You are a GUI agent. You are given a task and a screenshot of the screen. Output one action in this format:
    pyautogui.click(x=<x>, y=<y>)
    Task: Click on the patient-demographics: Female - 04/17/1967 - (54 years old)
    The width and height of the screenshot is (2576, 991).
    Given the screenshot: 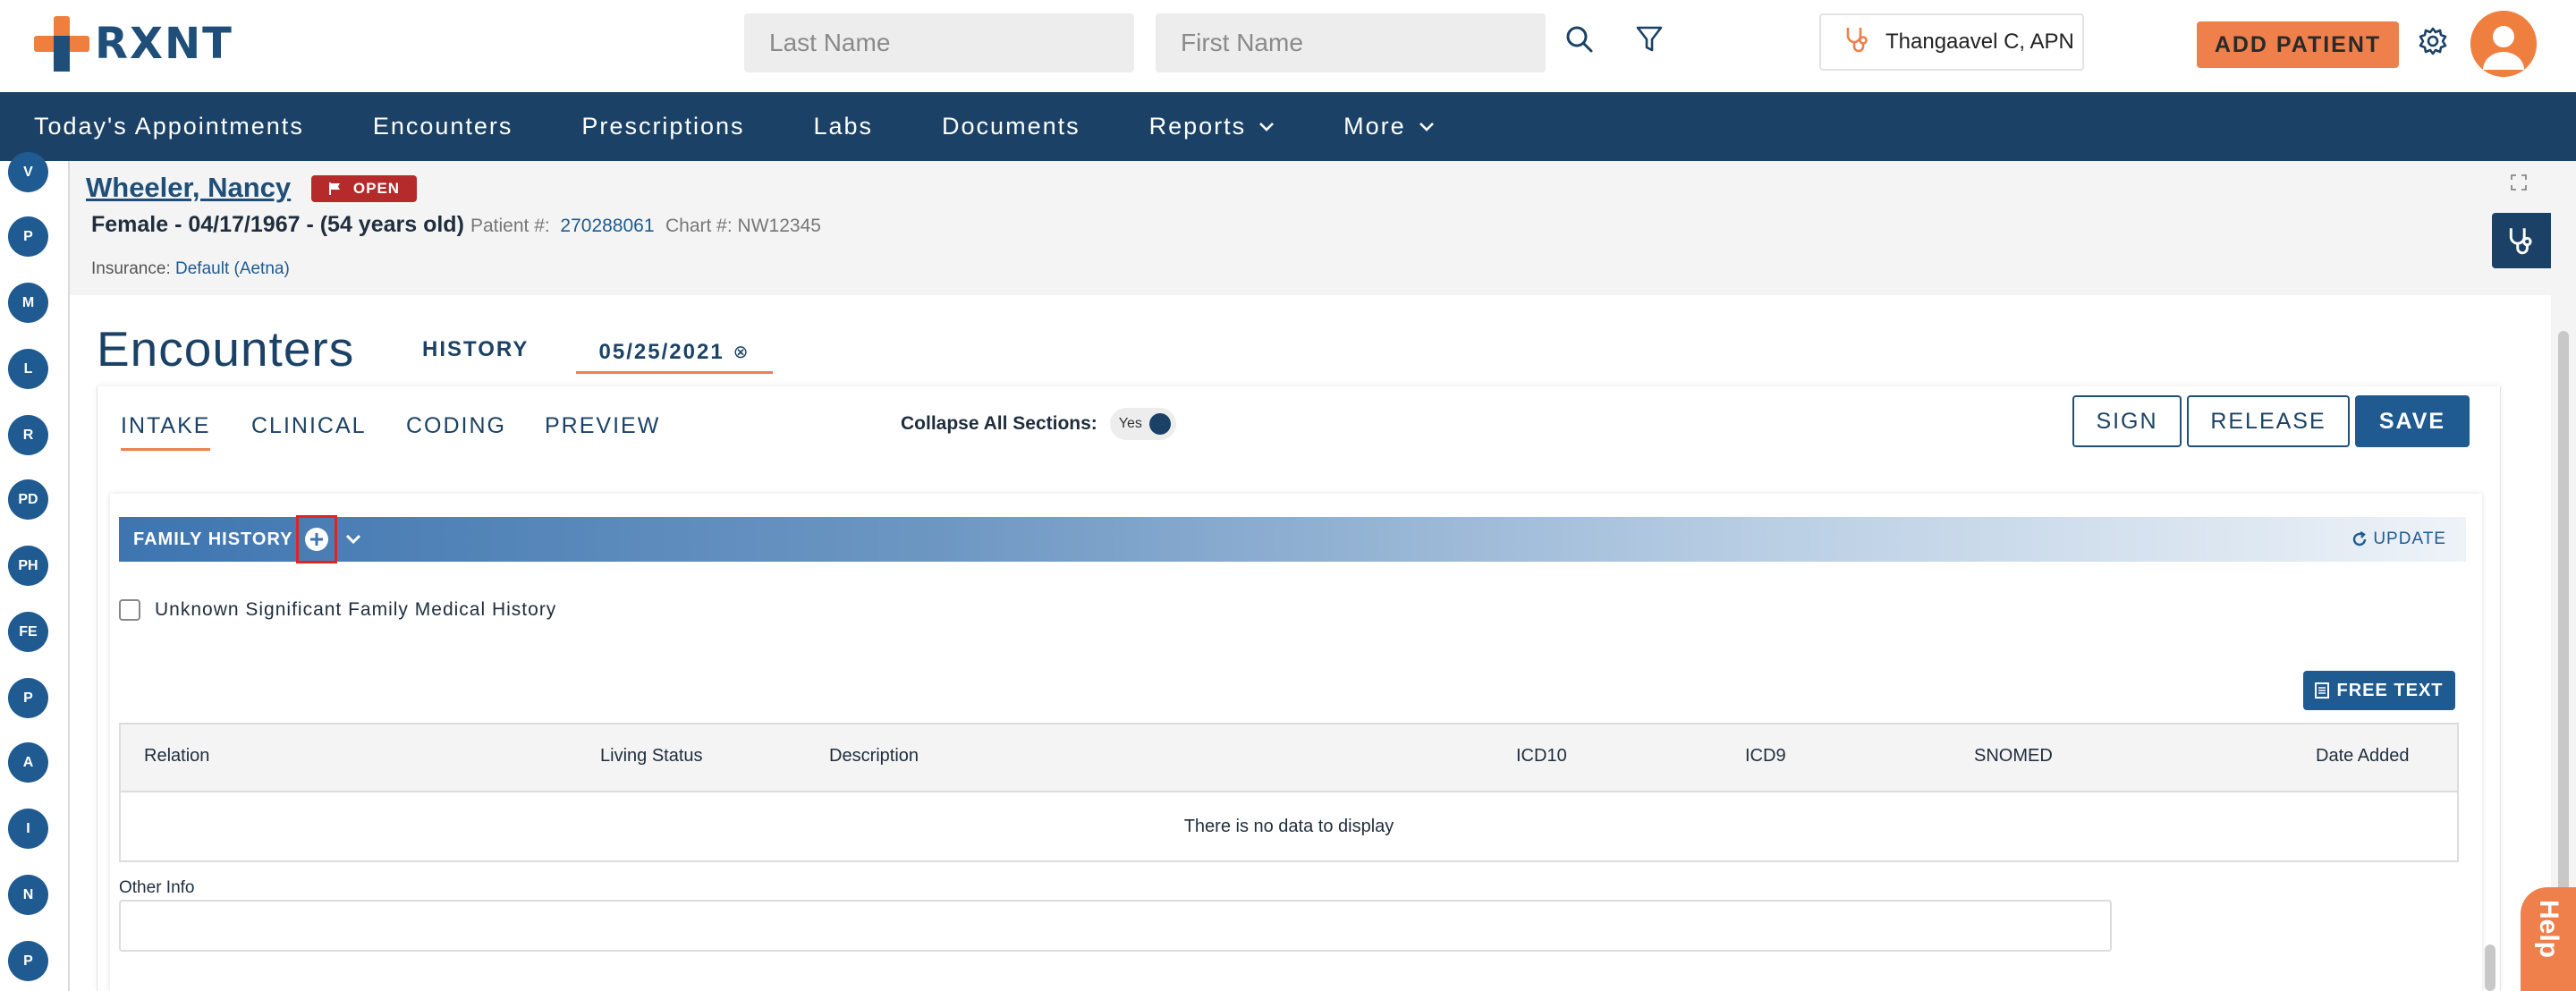 What is the action you would take?
    pyautogui.click(x=277, y=224)
    